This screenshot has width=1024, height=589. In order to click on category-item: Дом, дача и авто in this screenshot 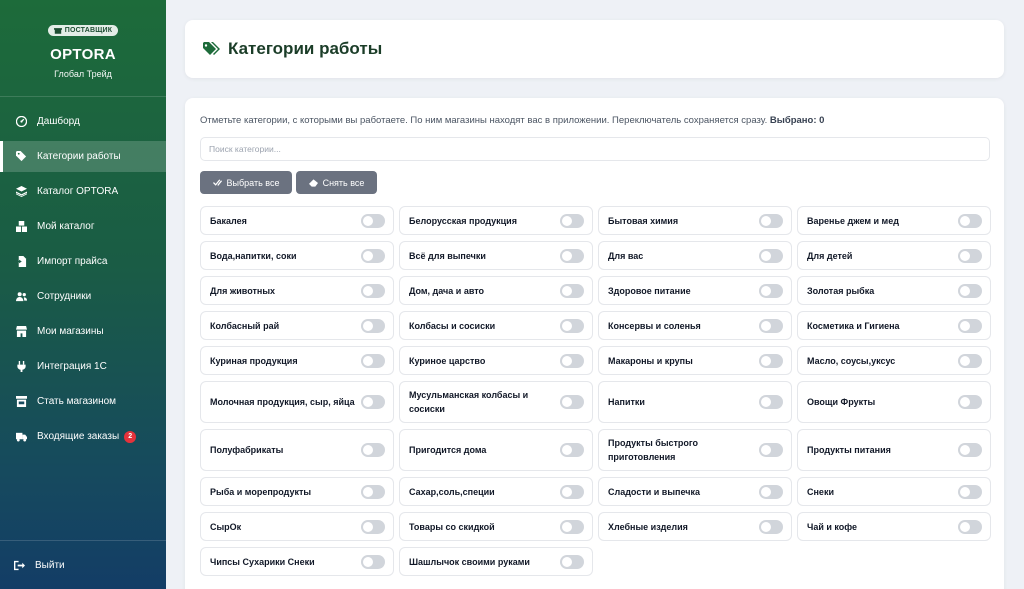, I will do `click(496, 290)`.